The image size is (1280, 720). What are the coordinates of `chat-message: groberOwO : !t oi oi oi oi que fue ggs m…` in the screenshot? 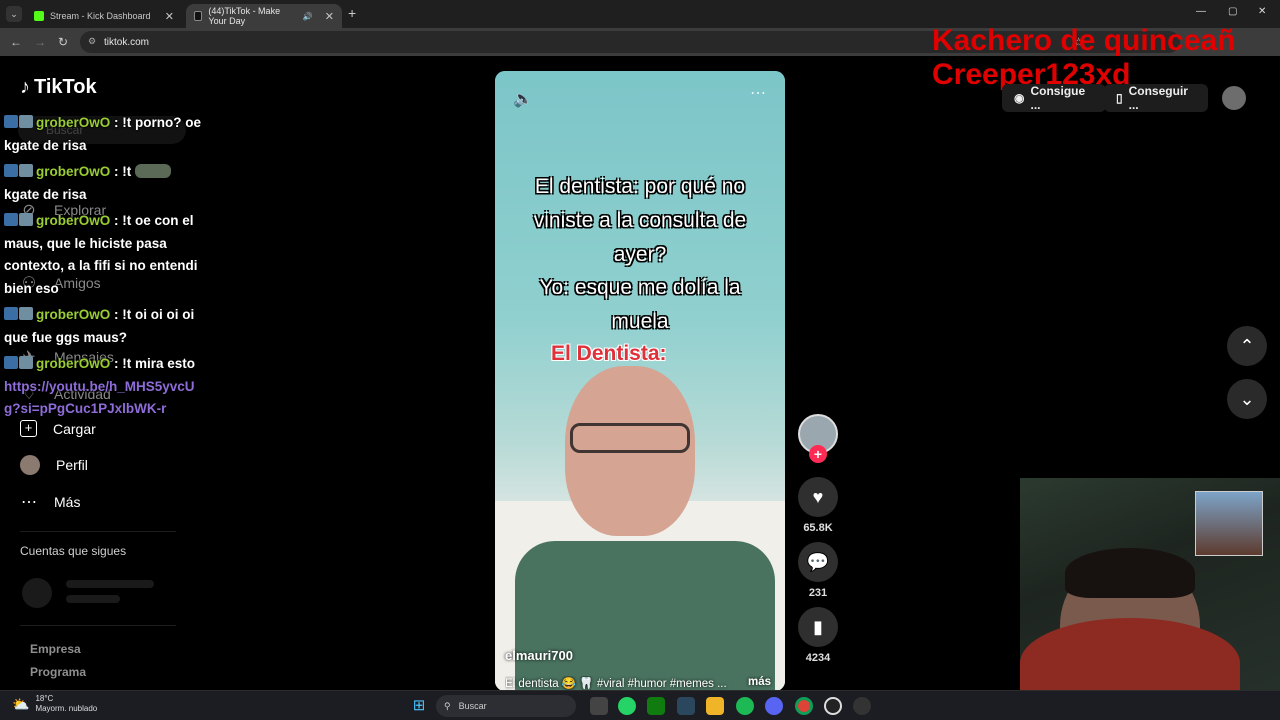 It's located at (99, 326).